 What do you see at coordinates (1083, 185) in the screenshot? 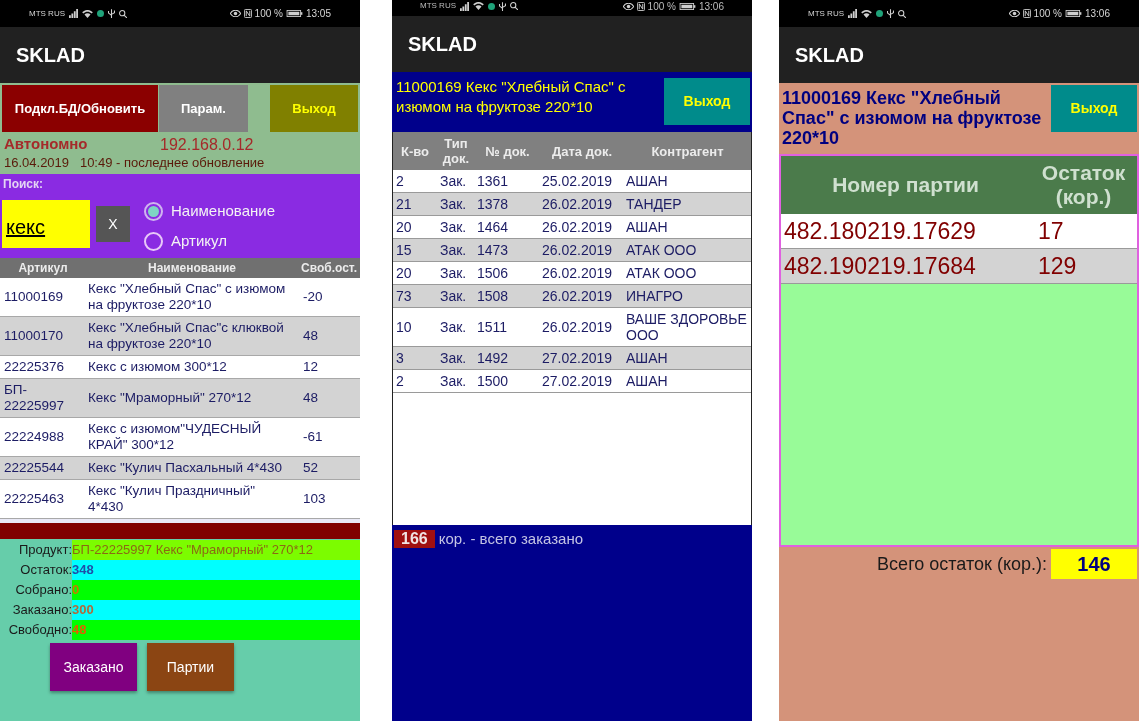
I see `column-header: Остаток (кор.)` at bounding box center [1083, 185].